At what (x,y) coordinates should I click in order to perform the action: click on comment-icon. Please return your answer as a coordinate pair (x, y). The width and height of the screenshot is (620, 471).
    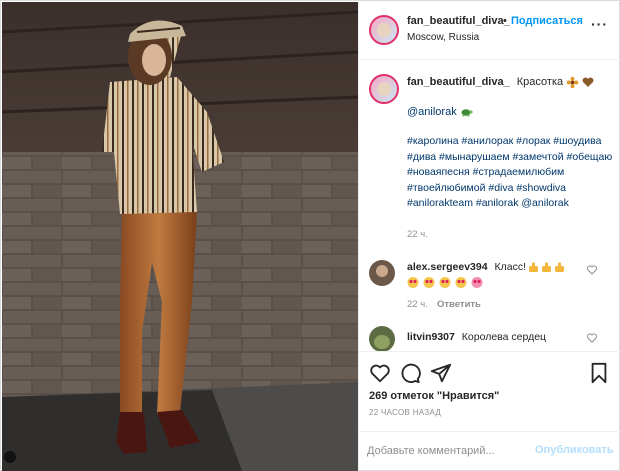
    Looking at the image, I should click on (410, 373).